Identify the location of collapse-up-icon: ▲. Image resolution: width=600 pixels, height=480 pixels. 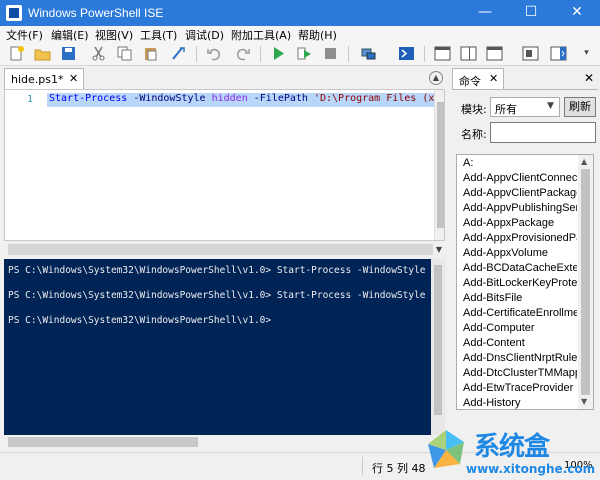
(436, 78).